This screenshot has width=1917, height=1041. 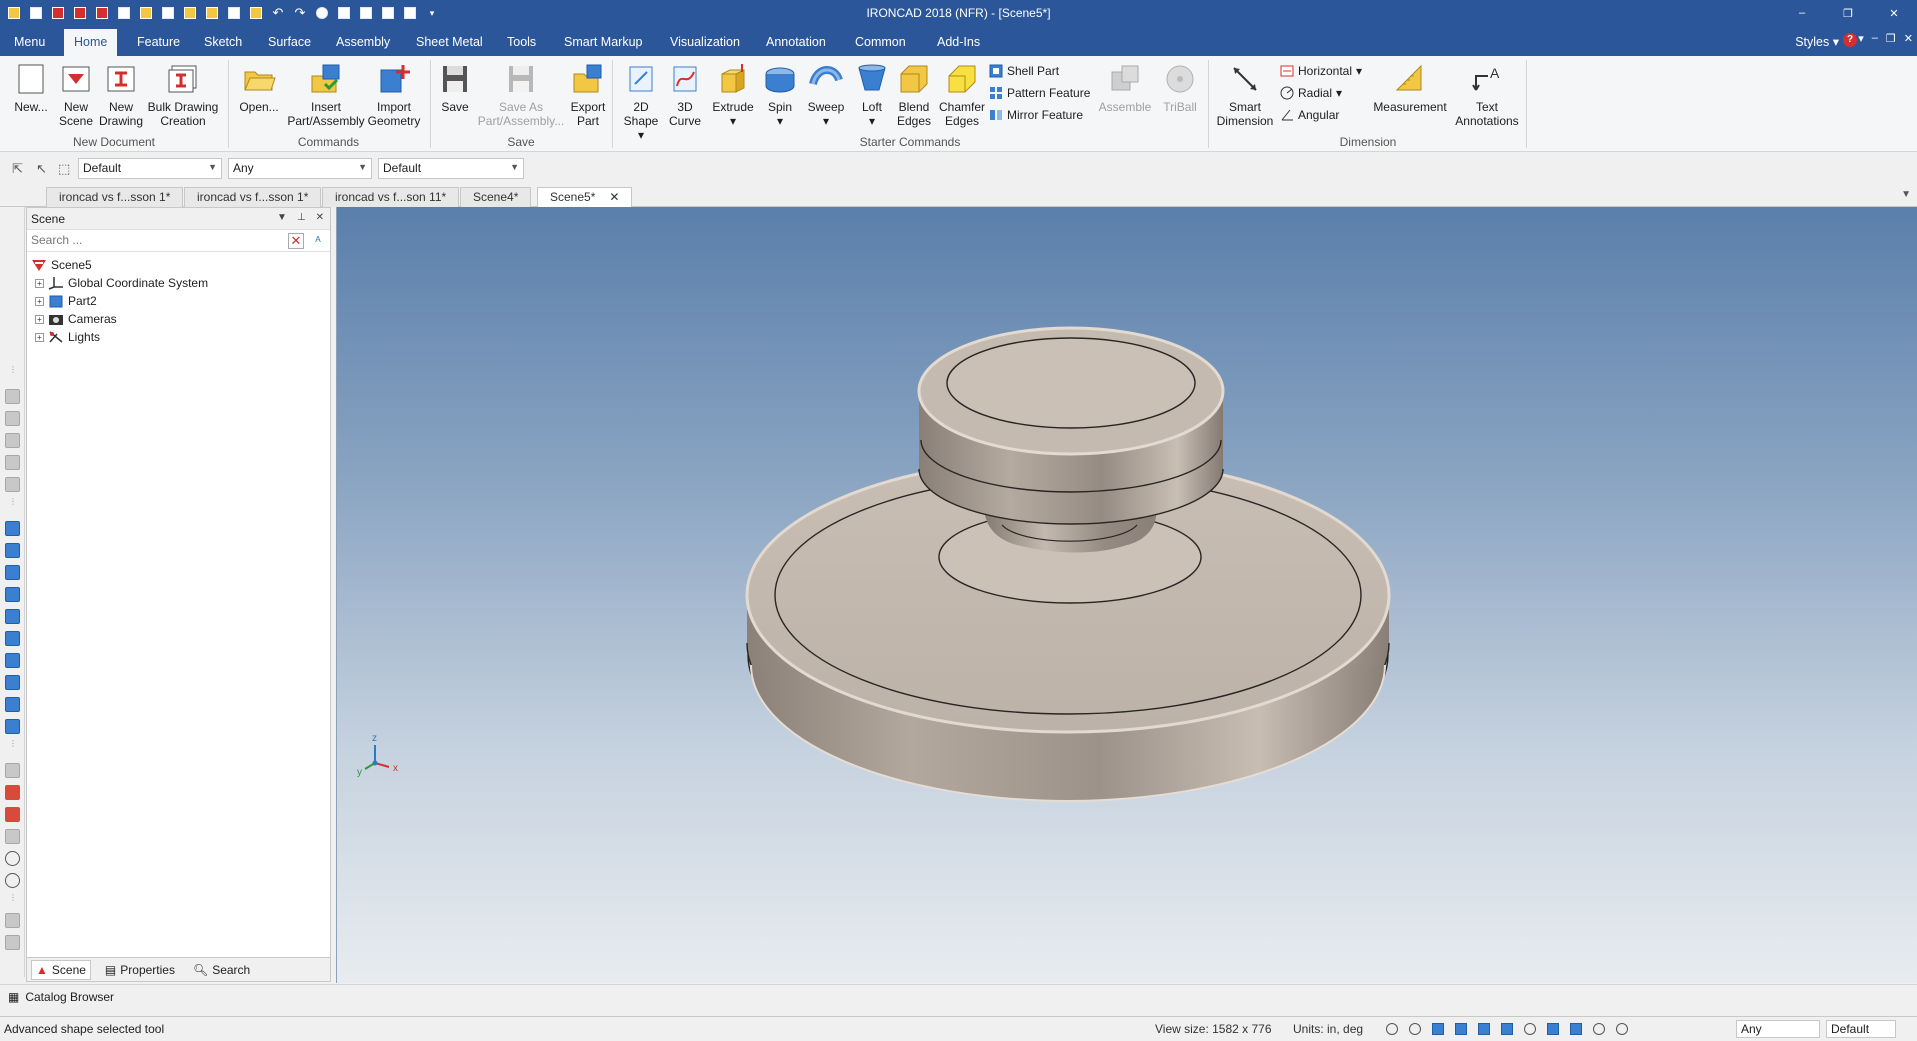 What do you see at coordinates (394, 95) in the screenshot?
I see `import-geometry-button: Import Geometry` at bounding box center [394, 95].